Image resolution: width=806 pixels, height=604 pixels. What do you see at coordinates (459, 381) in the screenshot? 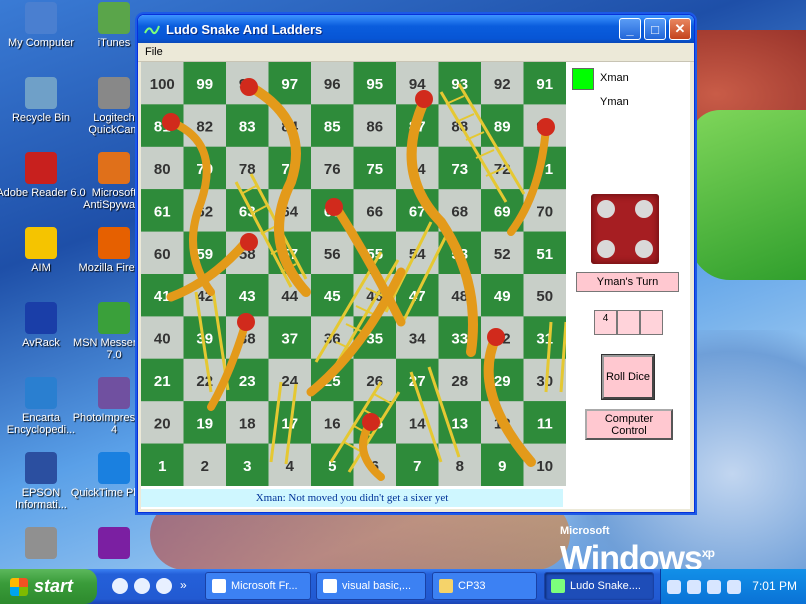
I see `board-cell-number: 28` at bounding box center [459, 381].